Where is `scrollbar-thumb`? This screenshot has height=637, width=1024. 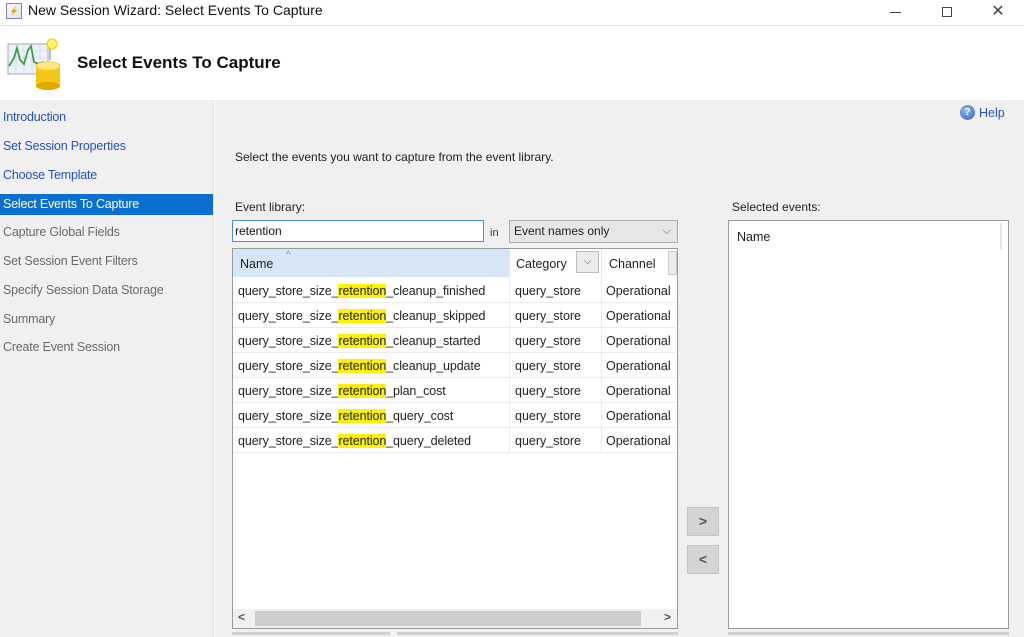 scrollbar-thumb is located at coordinates (448, 618).